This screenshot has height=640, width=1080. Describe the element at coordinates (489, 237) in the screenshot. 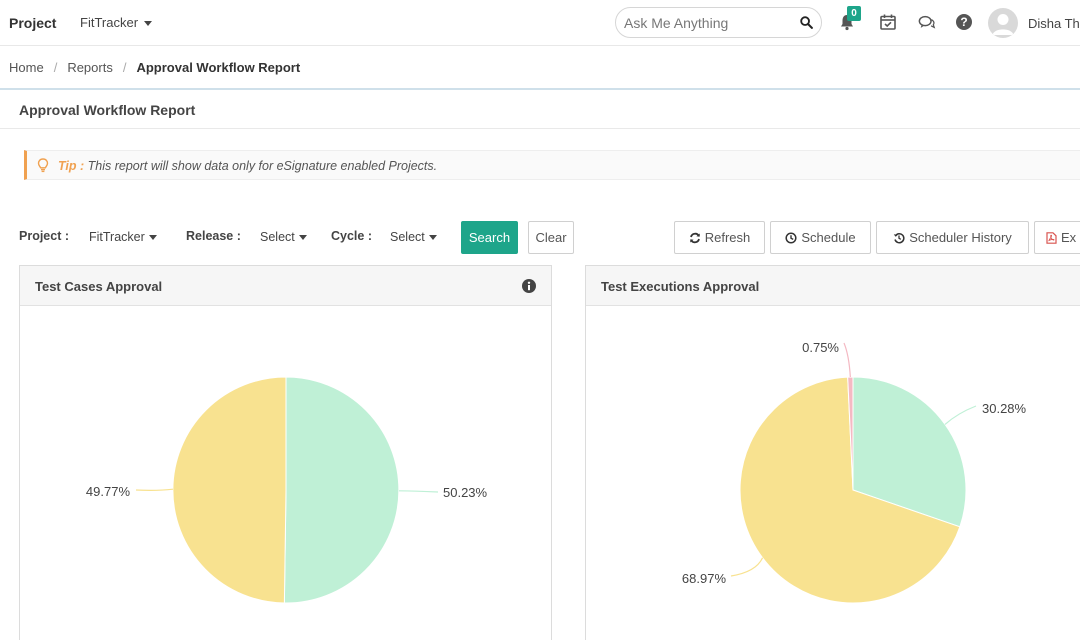

I see `search-button: Search` at that location.